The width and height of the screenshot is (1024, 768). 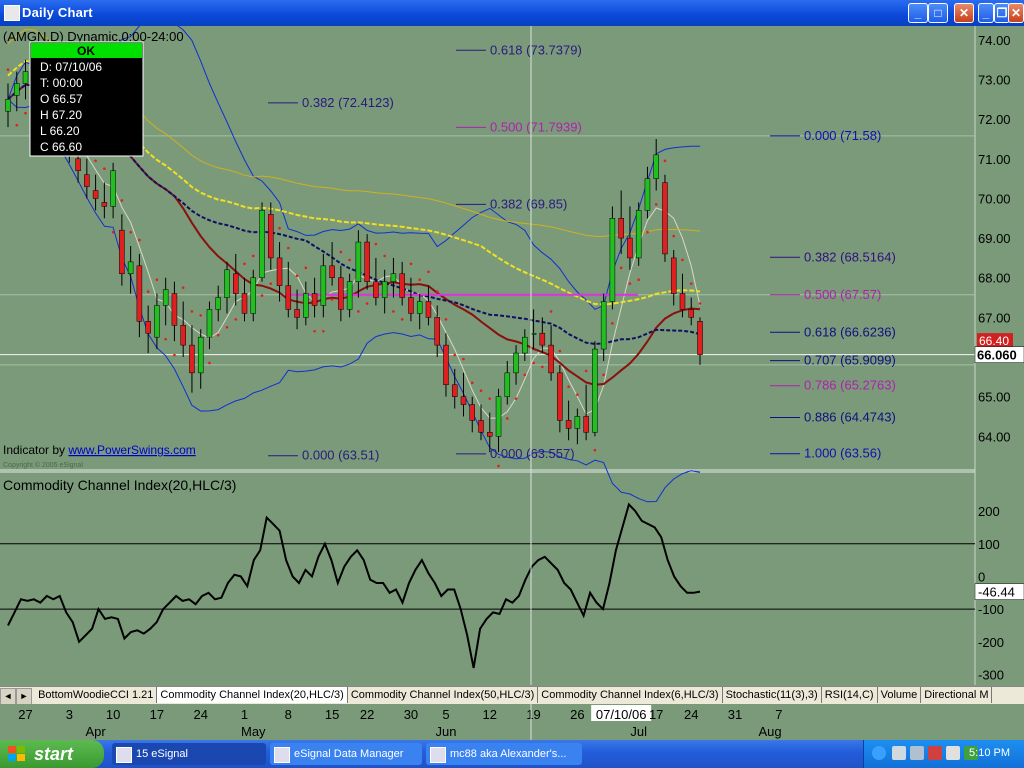 What do you see at coordinates (113, 714) in the screenshot?
I see `date-tick-label: 10` at bounding box center [113, 714].